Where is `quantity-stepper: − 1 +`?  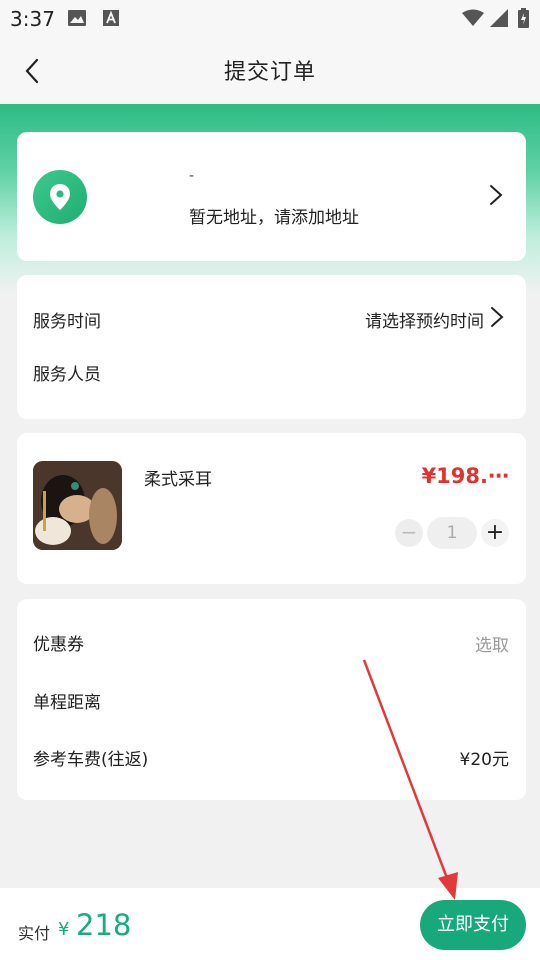
quantity-stepper: − 1 + is located at coordinates (452, 533).